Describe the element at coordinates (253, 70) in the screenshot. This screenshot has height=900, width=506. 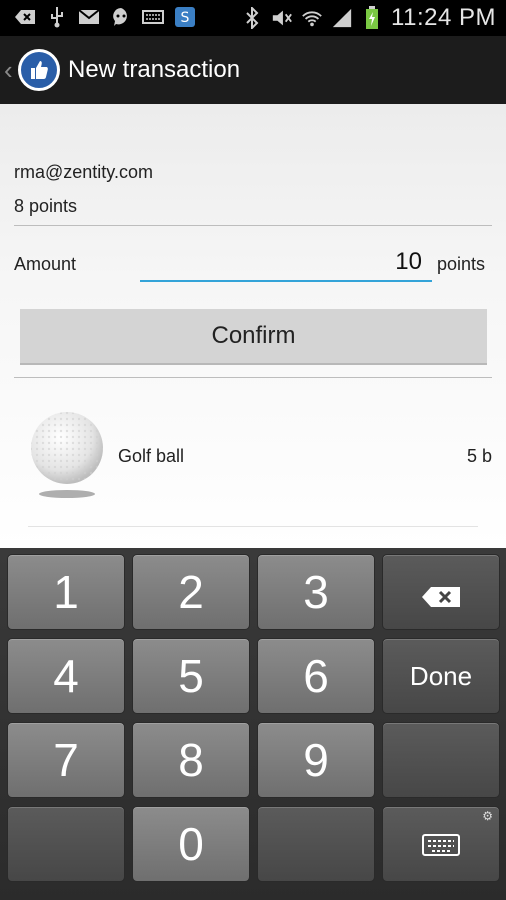
I see `action-bar: ‹ New transaction` at that location.